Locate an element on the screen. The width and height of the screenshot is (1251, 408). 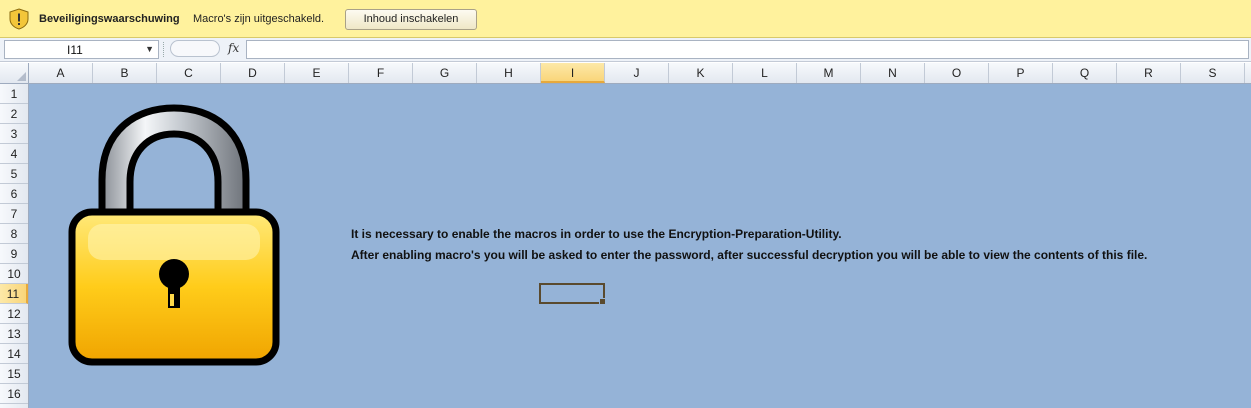
row-header-11: 11 is located at coordinates (14, 294).